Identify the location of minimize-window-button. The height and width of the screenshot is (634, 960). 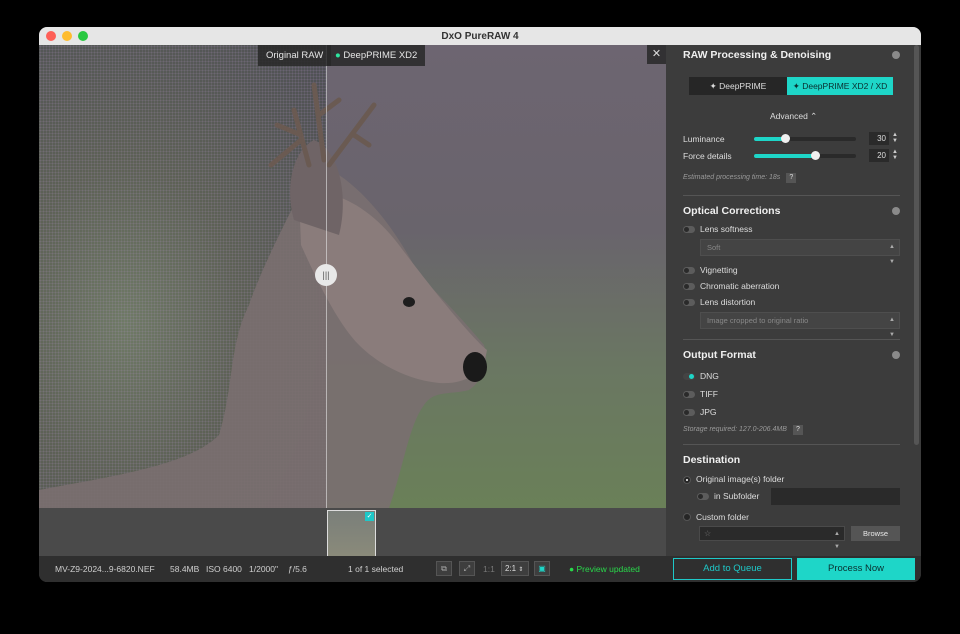
(67, 36).